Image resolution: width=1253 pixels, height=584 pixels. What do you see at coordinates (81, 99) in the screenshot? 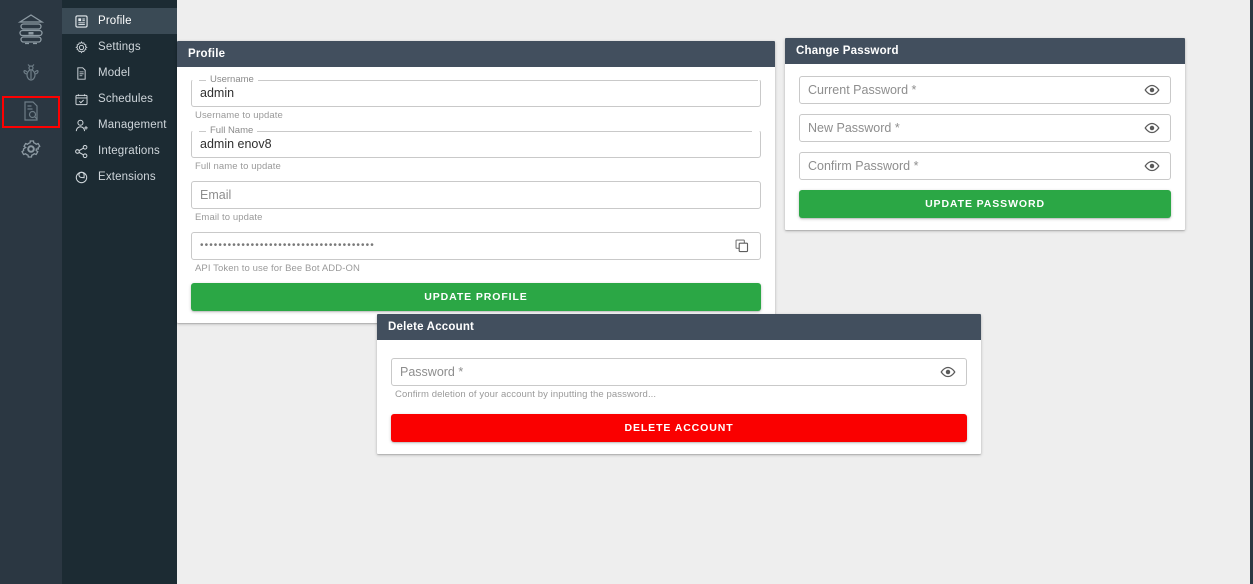
I see `calendar-check-icon` at bounding box center [81, 99].